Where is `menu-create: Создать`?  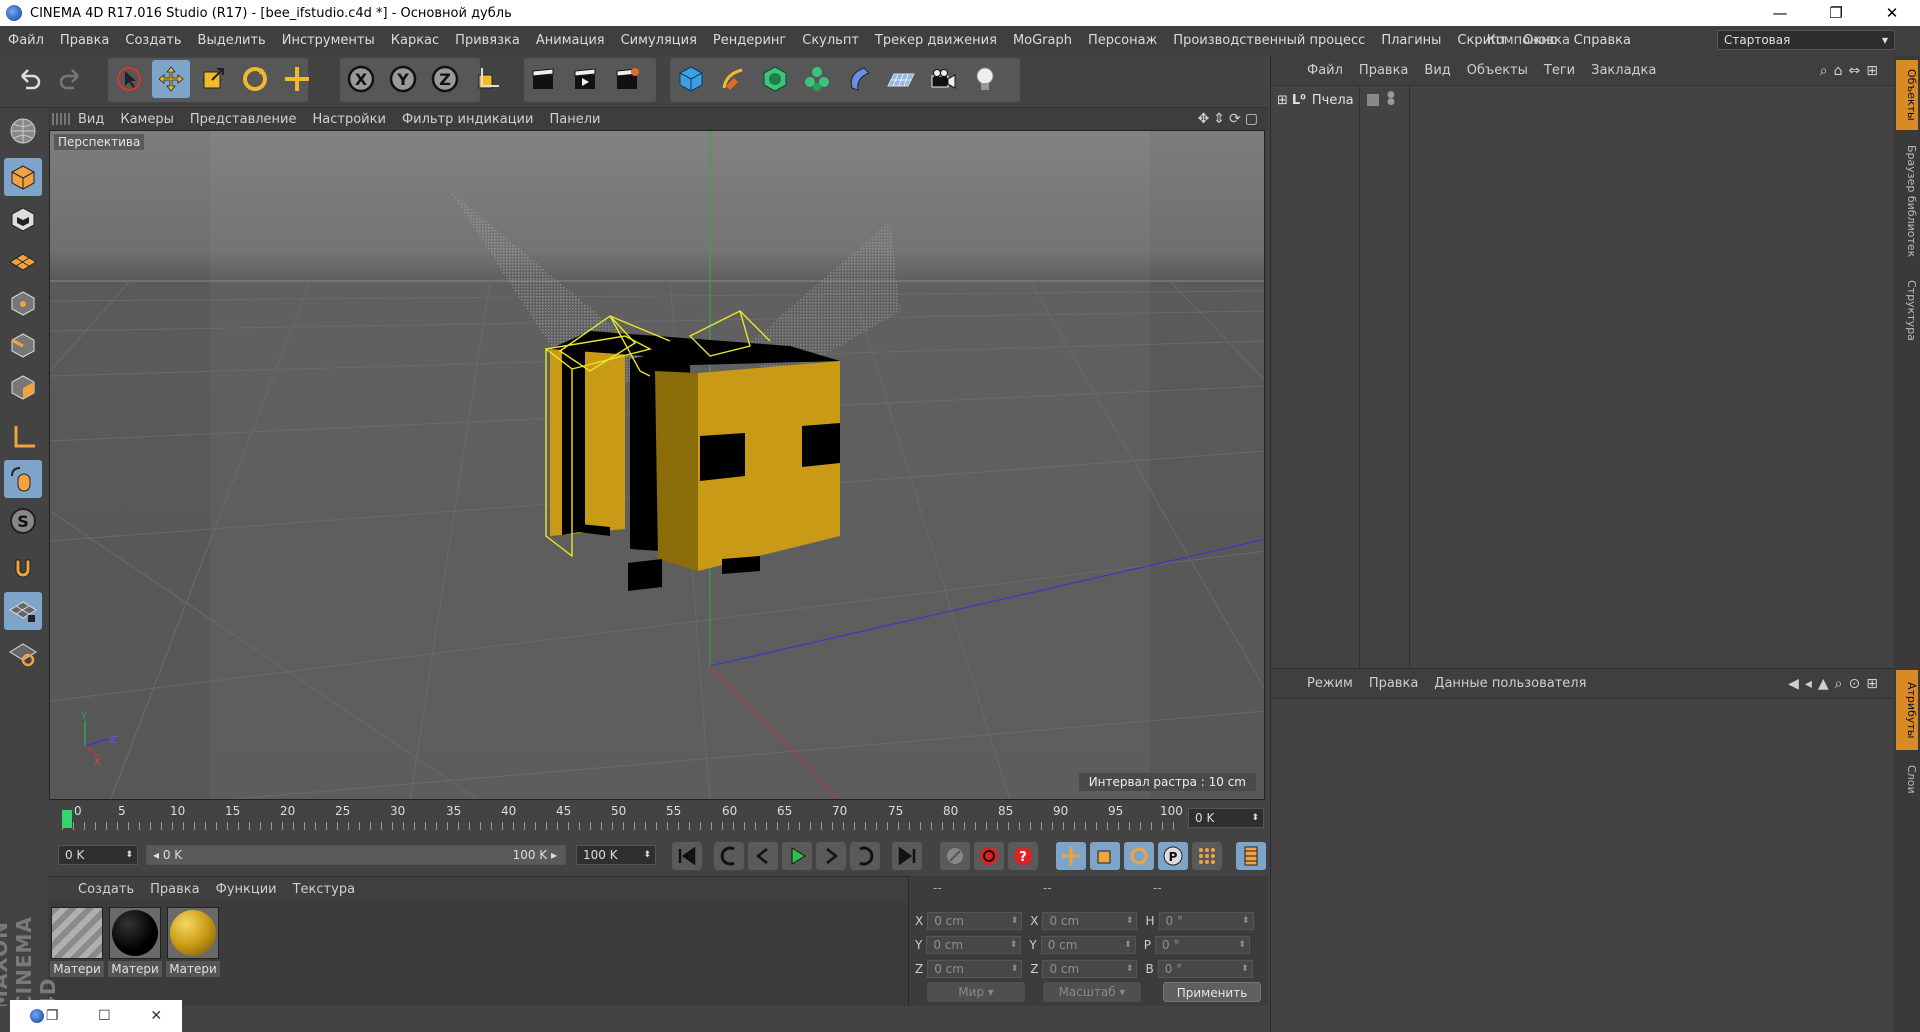
menu-create: Создать is located at coordinates (153, 41).